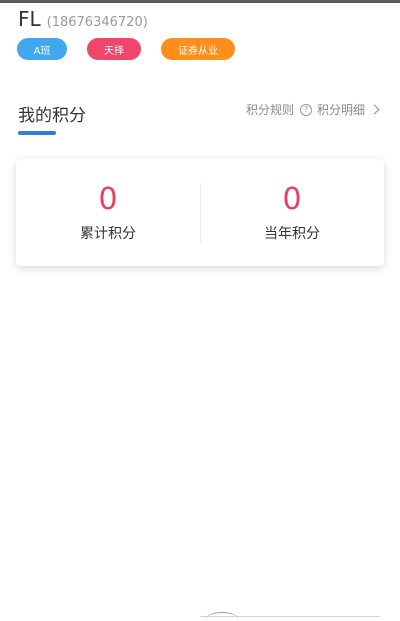  What do you see at coordinates (222, 616) in the screenshot?
I see `bottom-arc` at bounding box center [222, 616].